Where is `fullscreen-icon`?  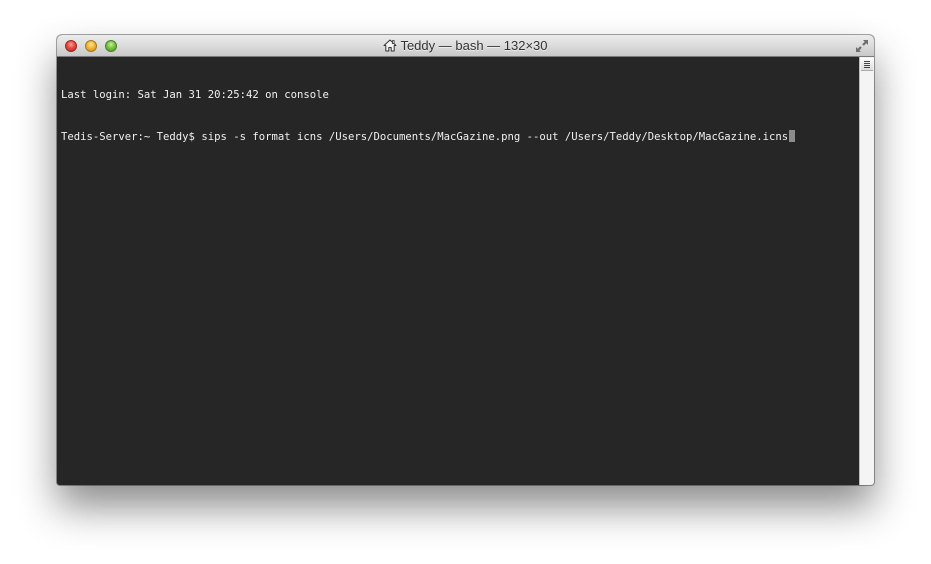
fullscreen-icon is located at coordinates (862, 46).